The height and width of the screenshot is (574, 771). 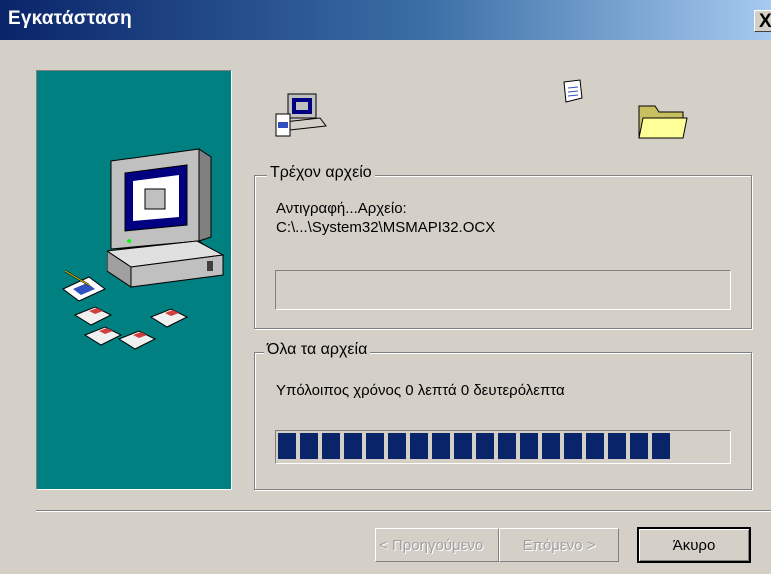 What do you see at coordinates (762, 21) in the screenshot?
I see `close-button: X` at bounding box center [762, 21].